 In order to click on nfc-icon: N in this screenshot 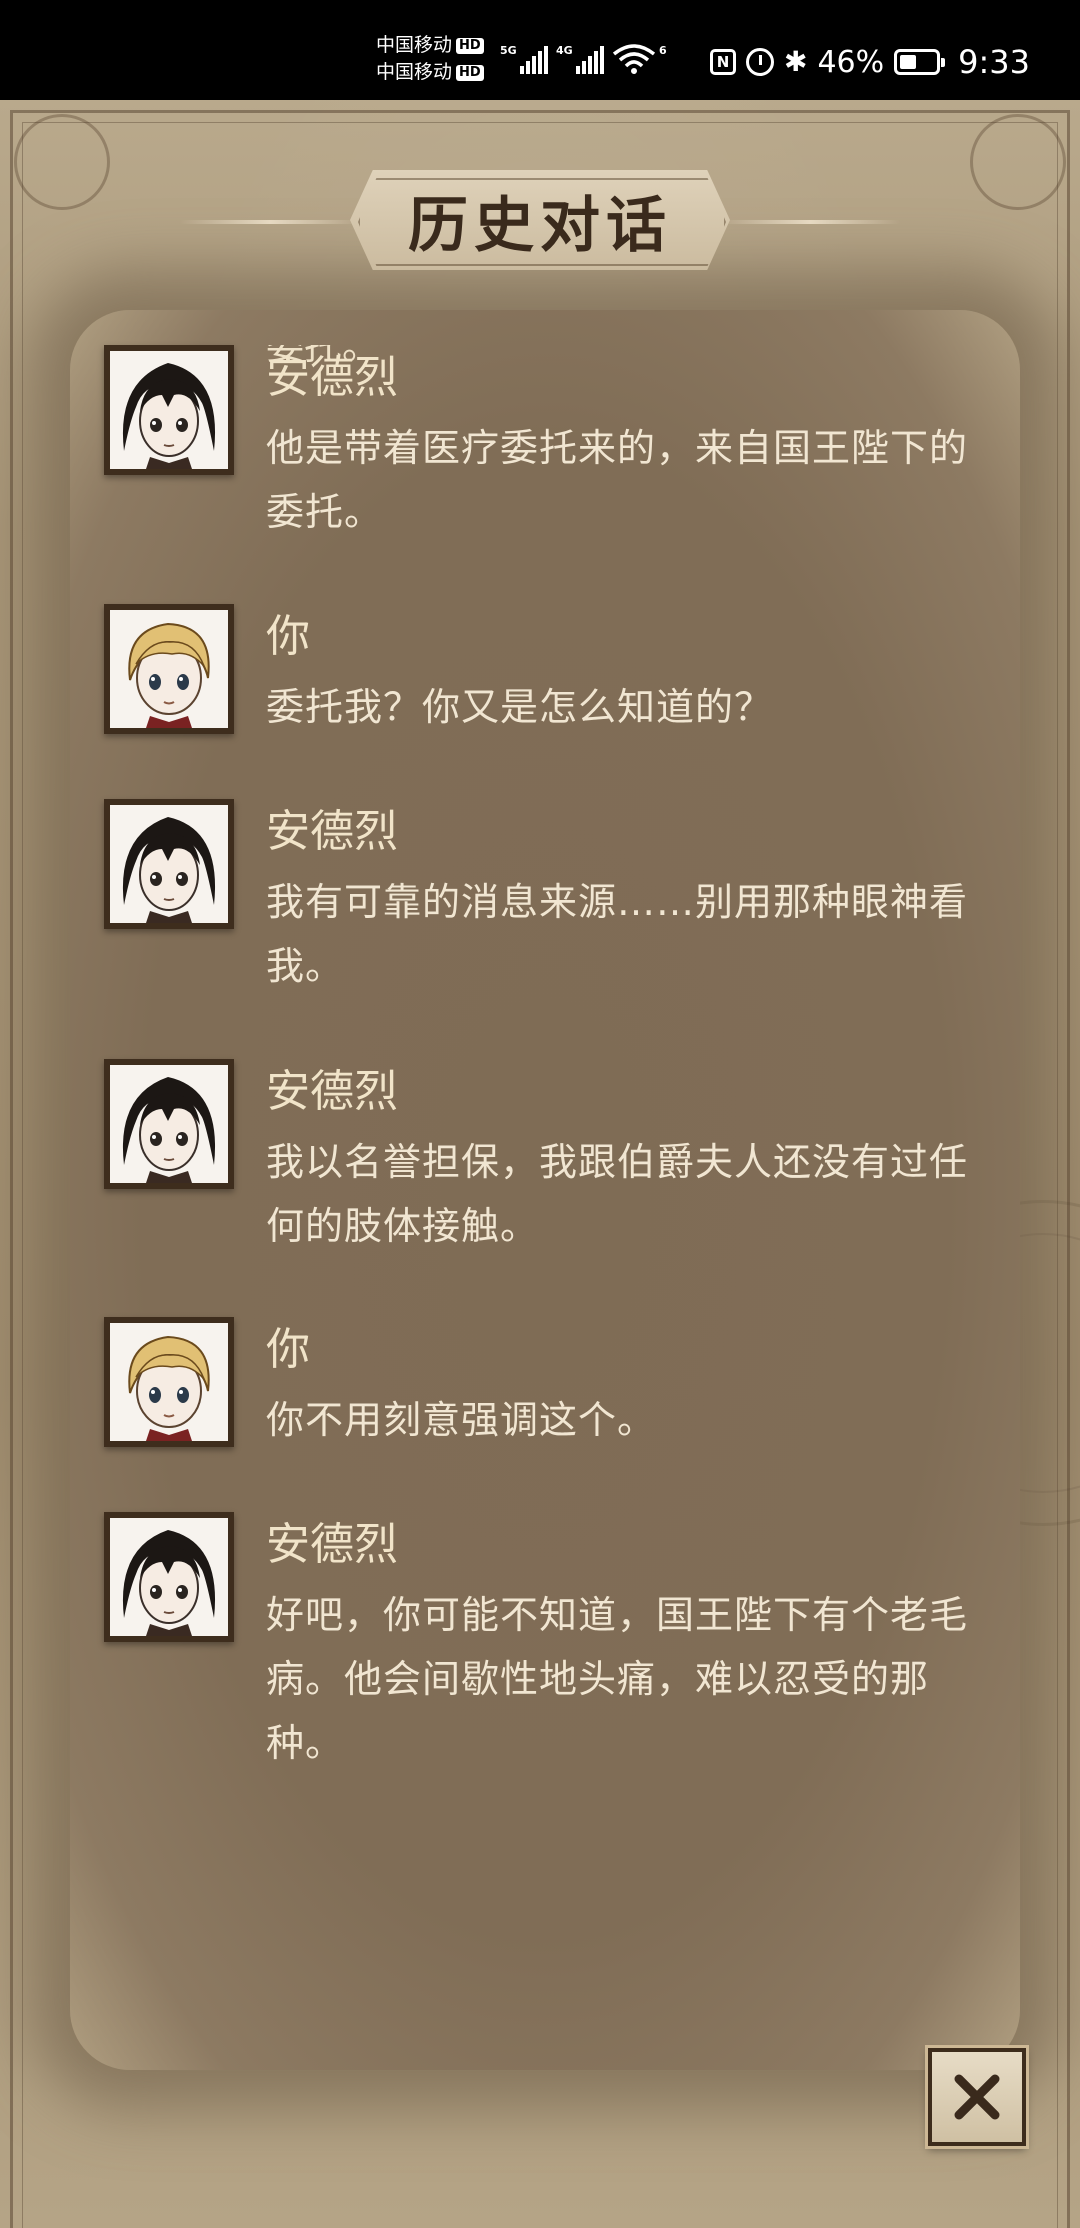, I will do `click(723, 62)`.